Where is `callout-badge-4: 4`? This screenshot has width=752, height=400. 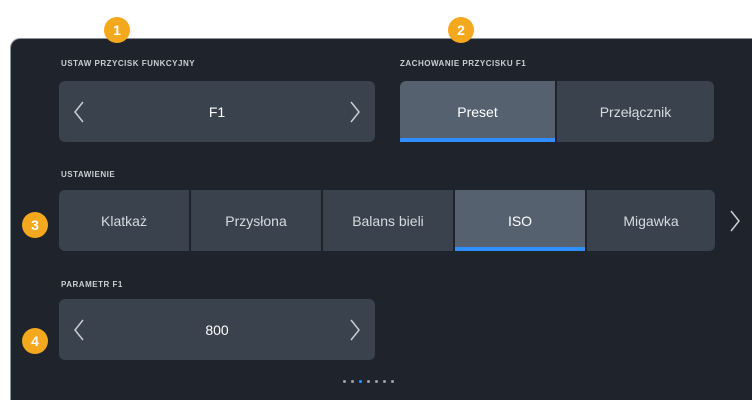 callout-badge-4: 4 is located at coordinates (35, 341).